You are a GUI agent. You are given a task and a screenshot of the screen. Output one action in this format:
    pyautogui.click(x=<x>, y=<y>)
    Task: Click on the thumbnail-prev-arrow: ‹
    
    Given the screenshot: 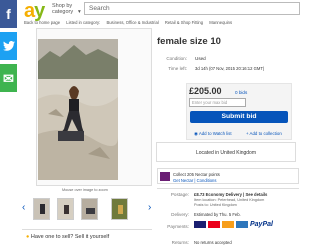 What is the action you would take?
    pyautogui.click(x=23, y=207)
    